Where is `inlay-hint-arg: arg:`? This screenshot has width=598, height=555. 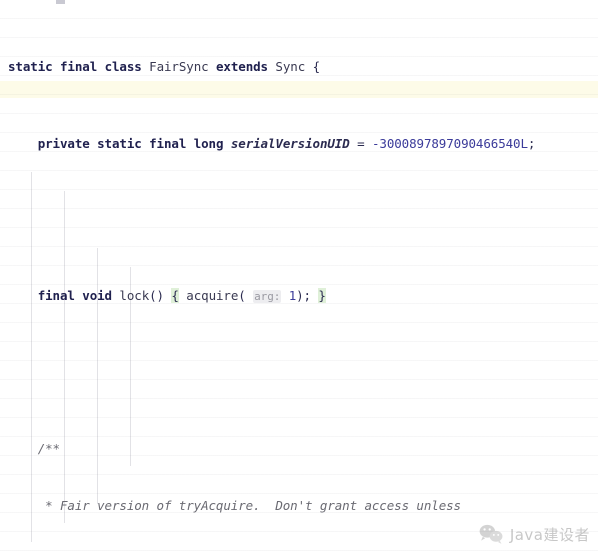
inlay-hint-arg: arg: is located at coordinates (267, 297).